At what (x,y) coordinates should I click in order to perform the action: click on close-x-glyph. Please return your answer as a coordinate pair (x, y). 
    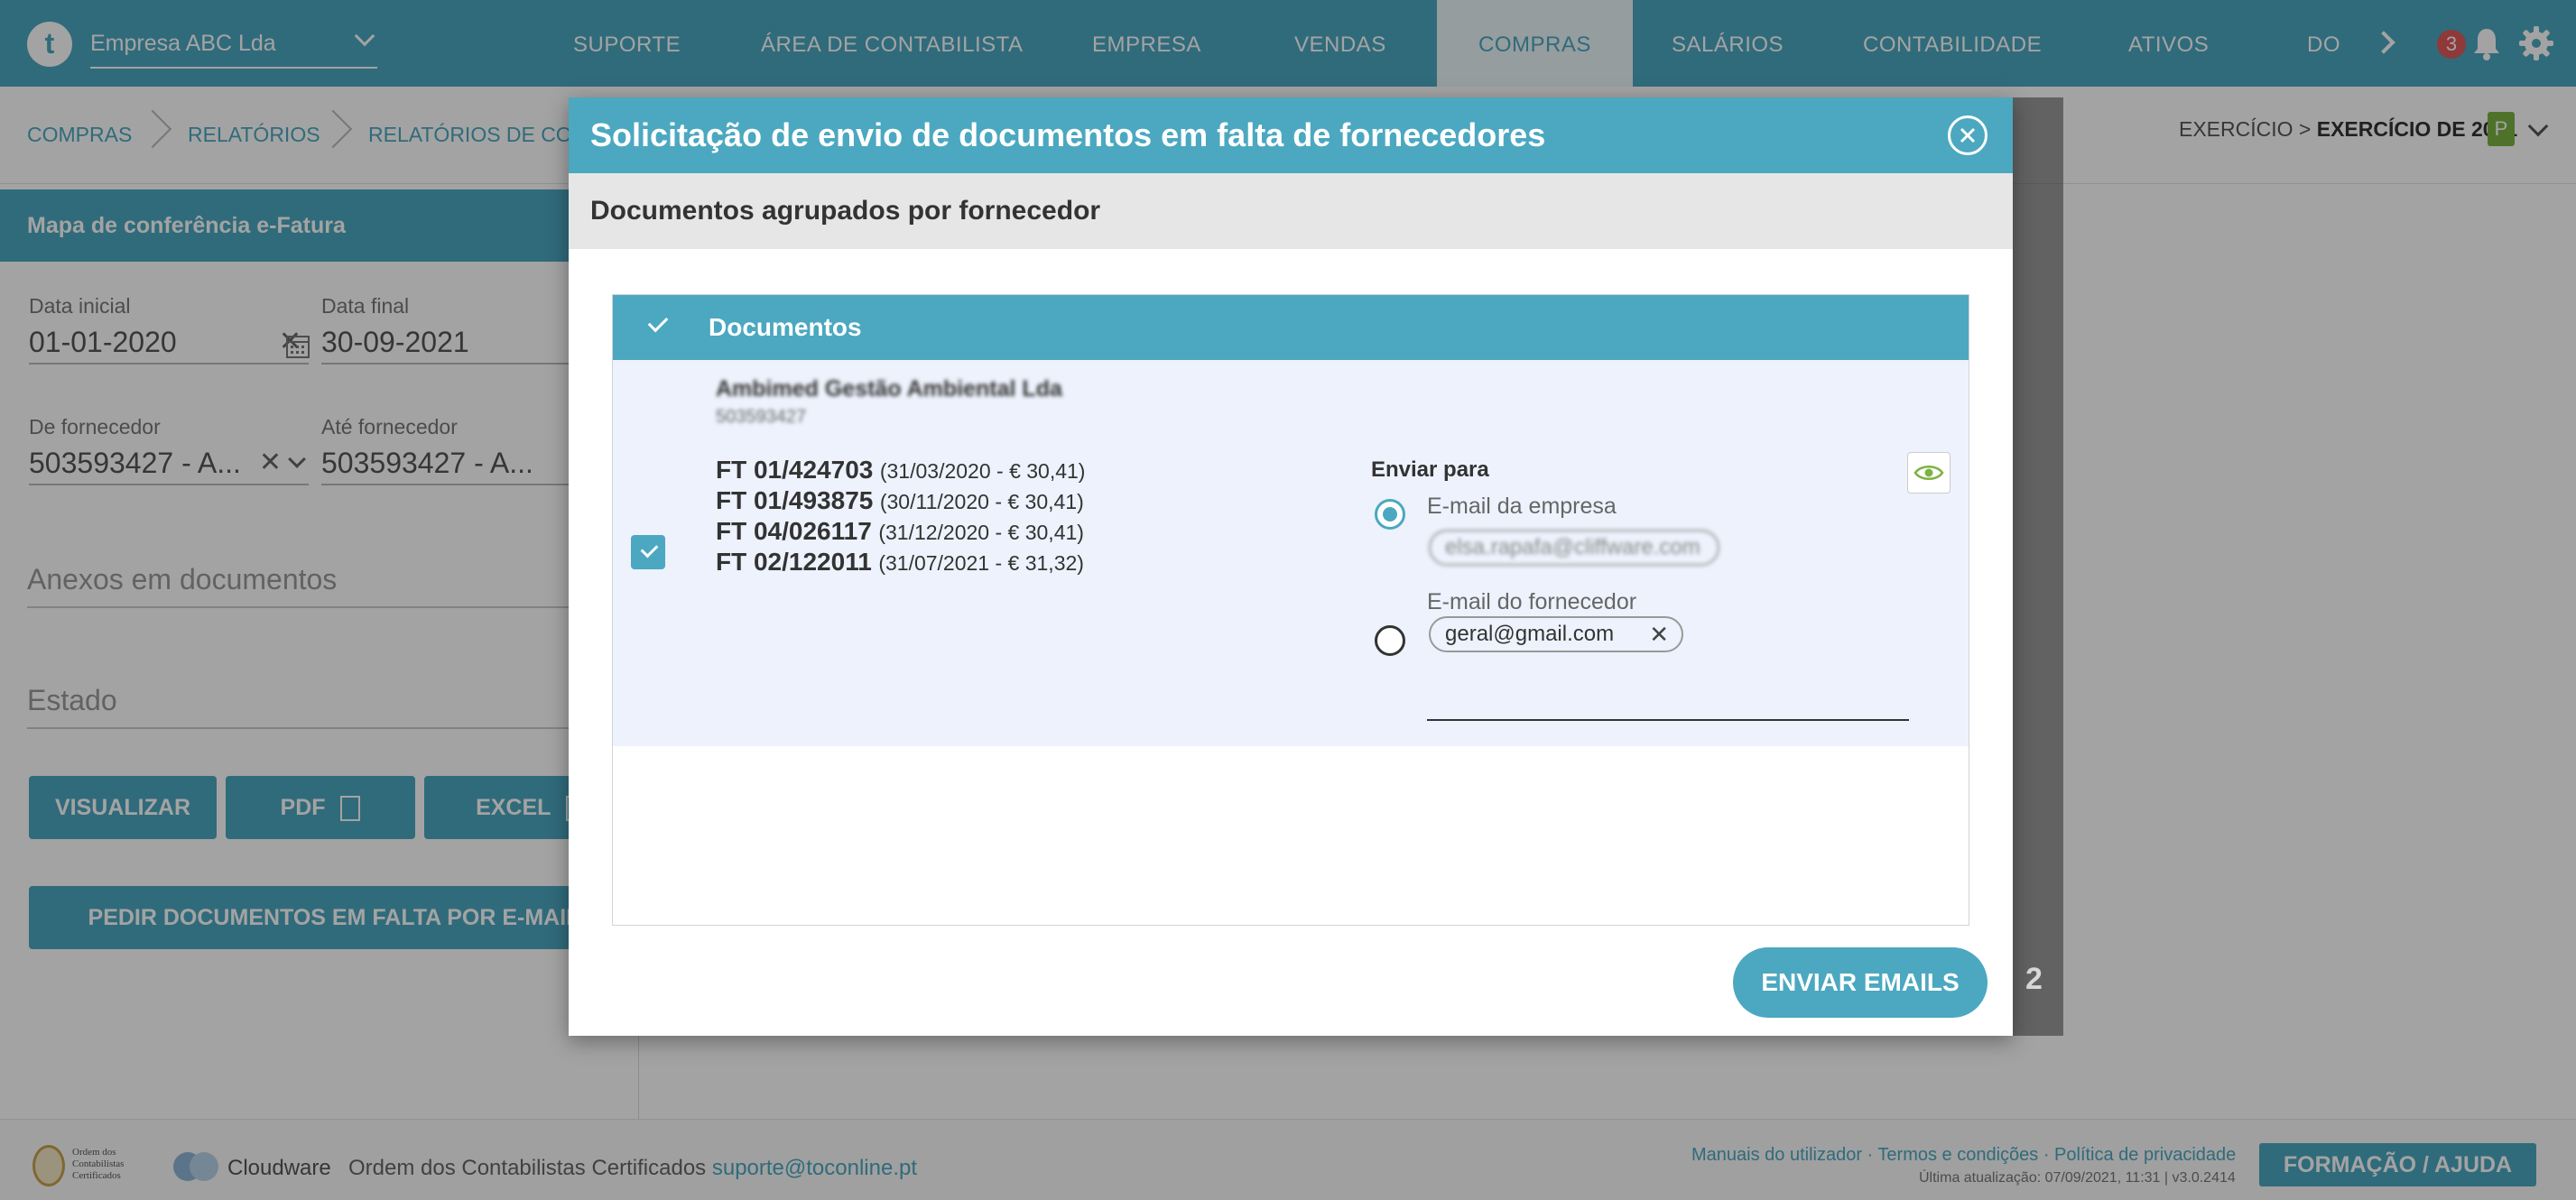
    Looking at the image, I should click on (1968, 135).